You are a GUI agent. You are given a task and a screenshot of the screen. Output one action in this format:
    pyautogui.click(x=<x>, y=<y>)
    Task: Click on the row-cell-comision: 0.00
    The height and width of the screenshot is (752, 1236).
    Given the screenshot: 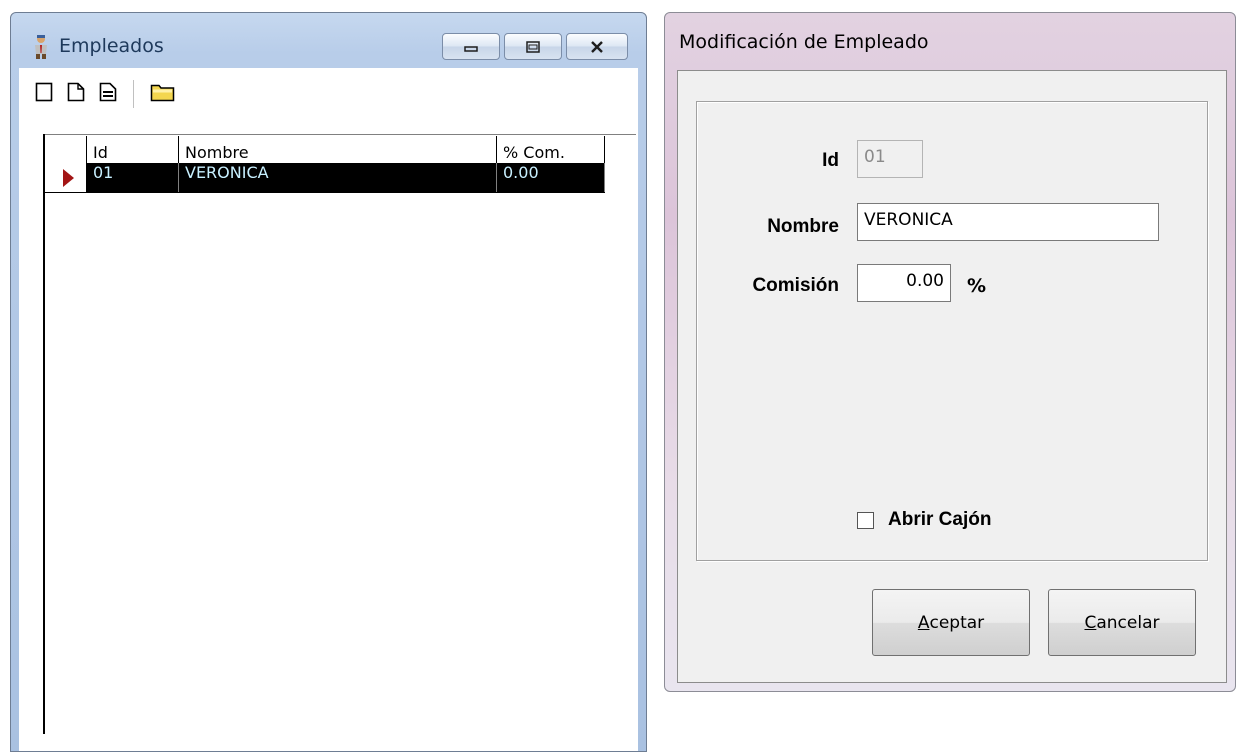 What is the action you would take?
    pyautogui.click(x=551, y=177)
    